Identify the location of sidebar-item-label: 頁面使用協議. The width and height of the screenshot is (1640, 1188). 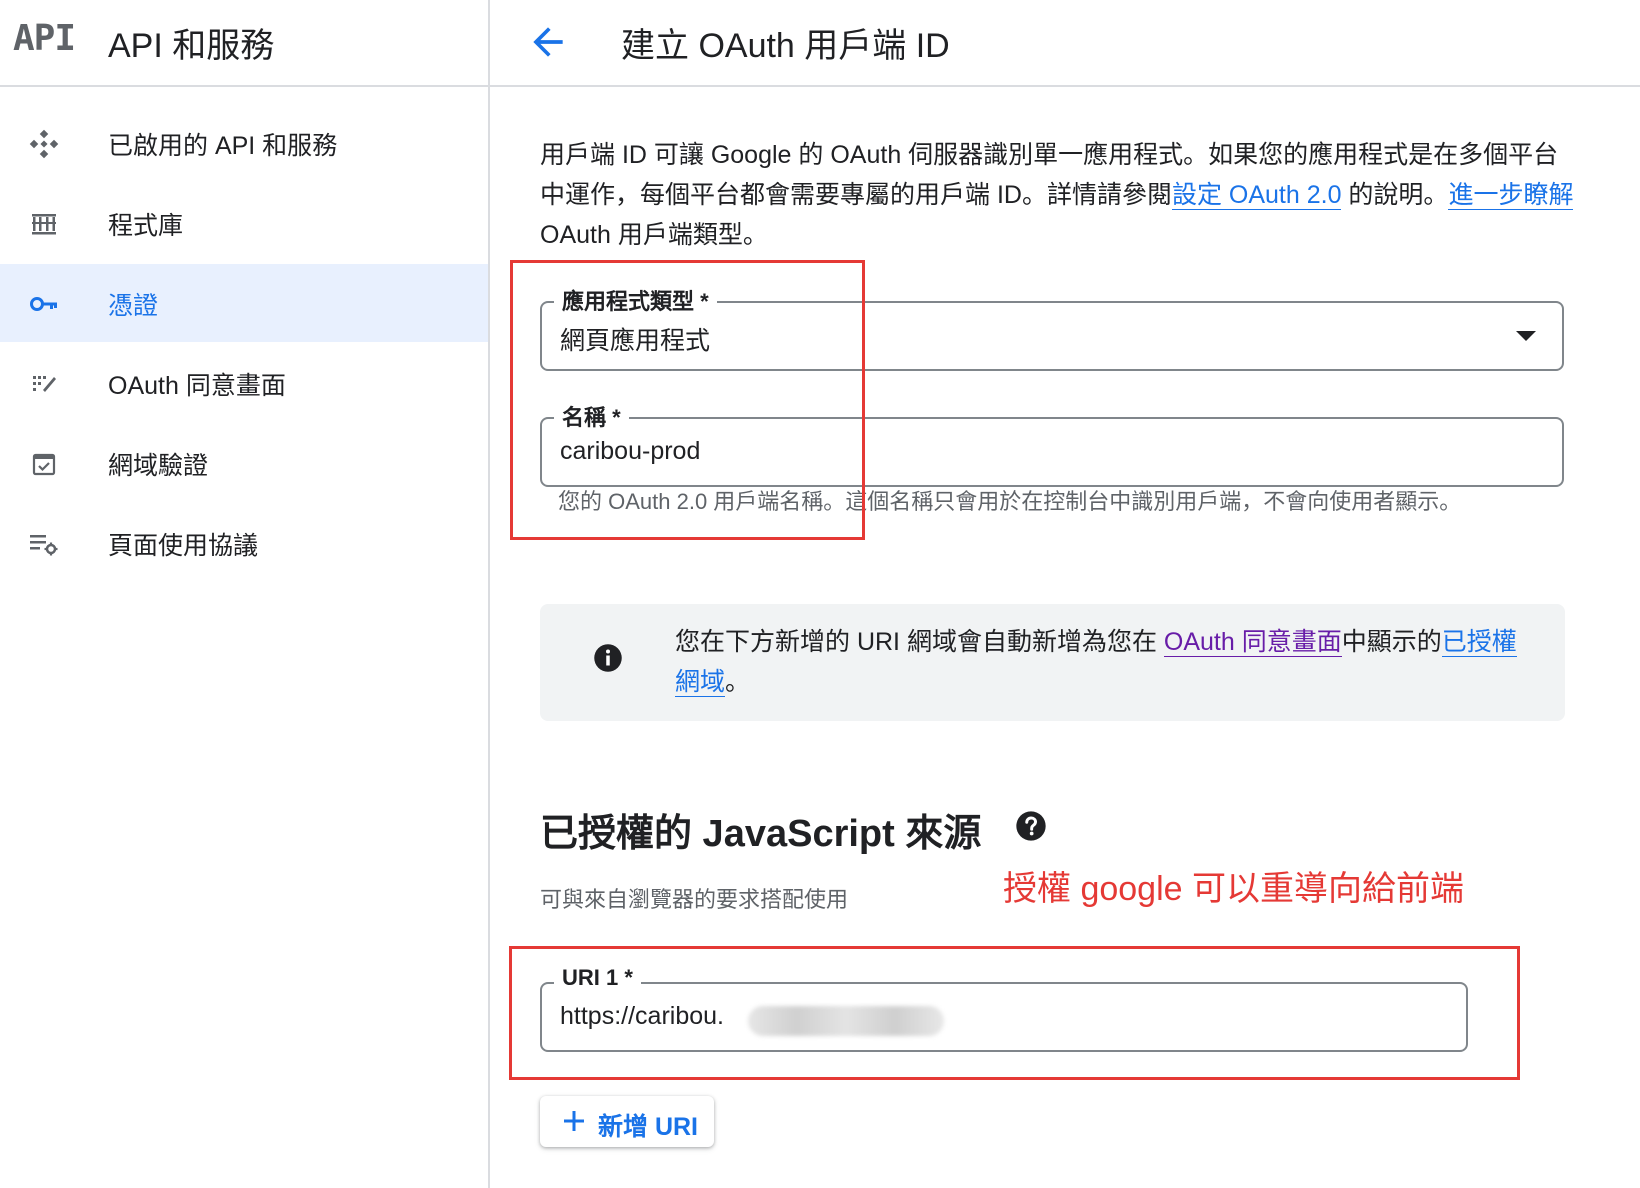
(183, 546).